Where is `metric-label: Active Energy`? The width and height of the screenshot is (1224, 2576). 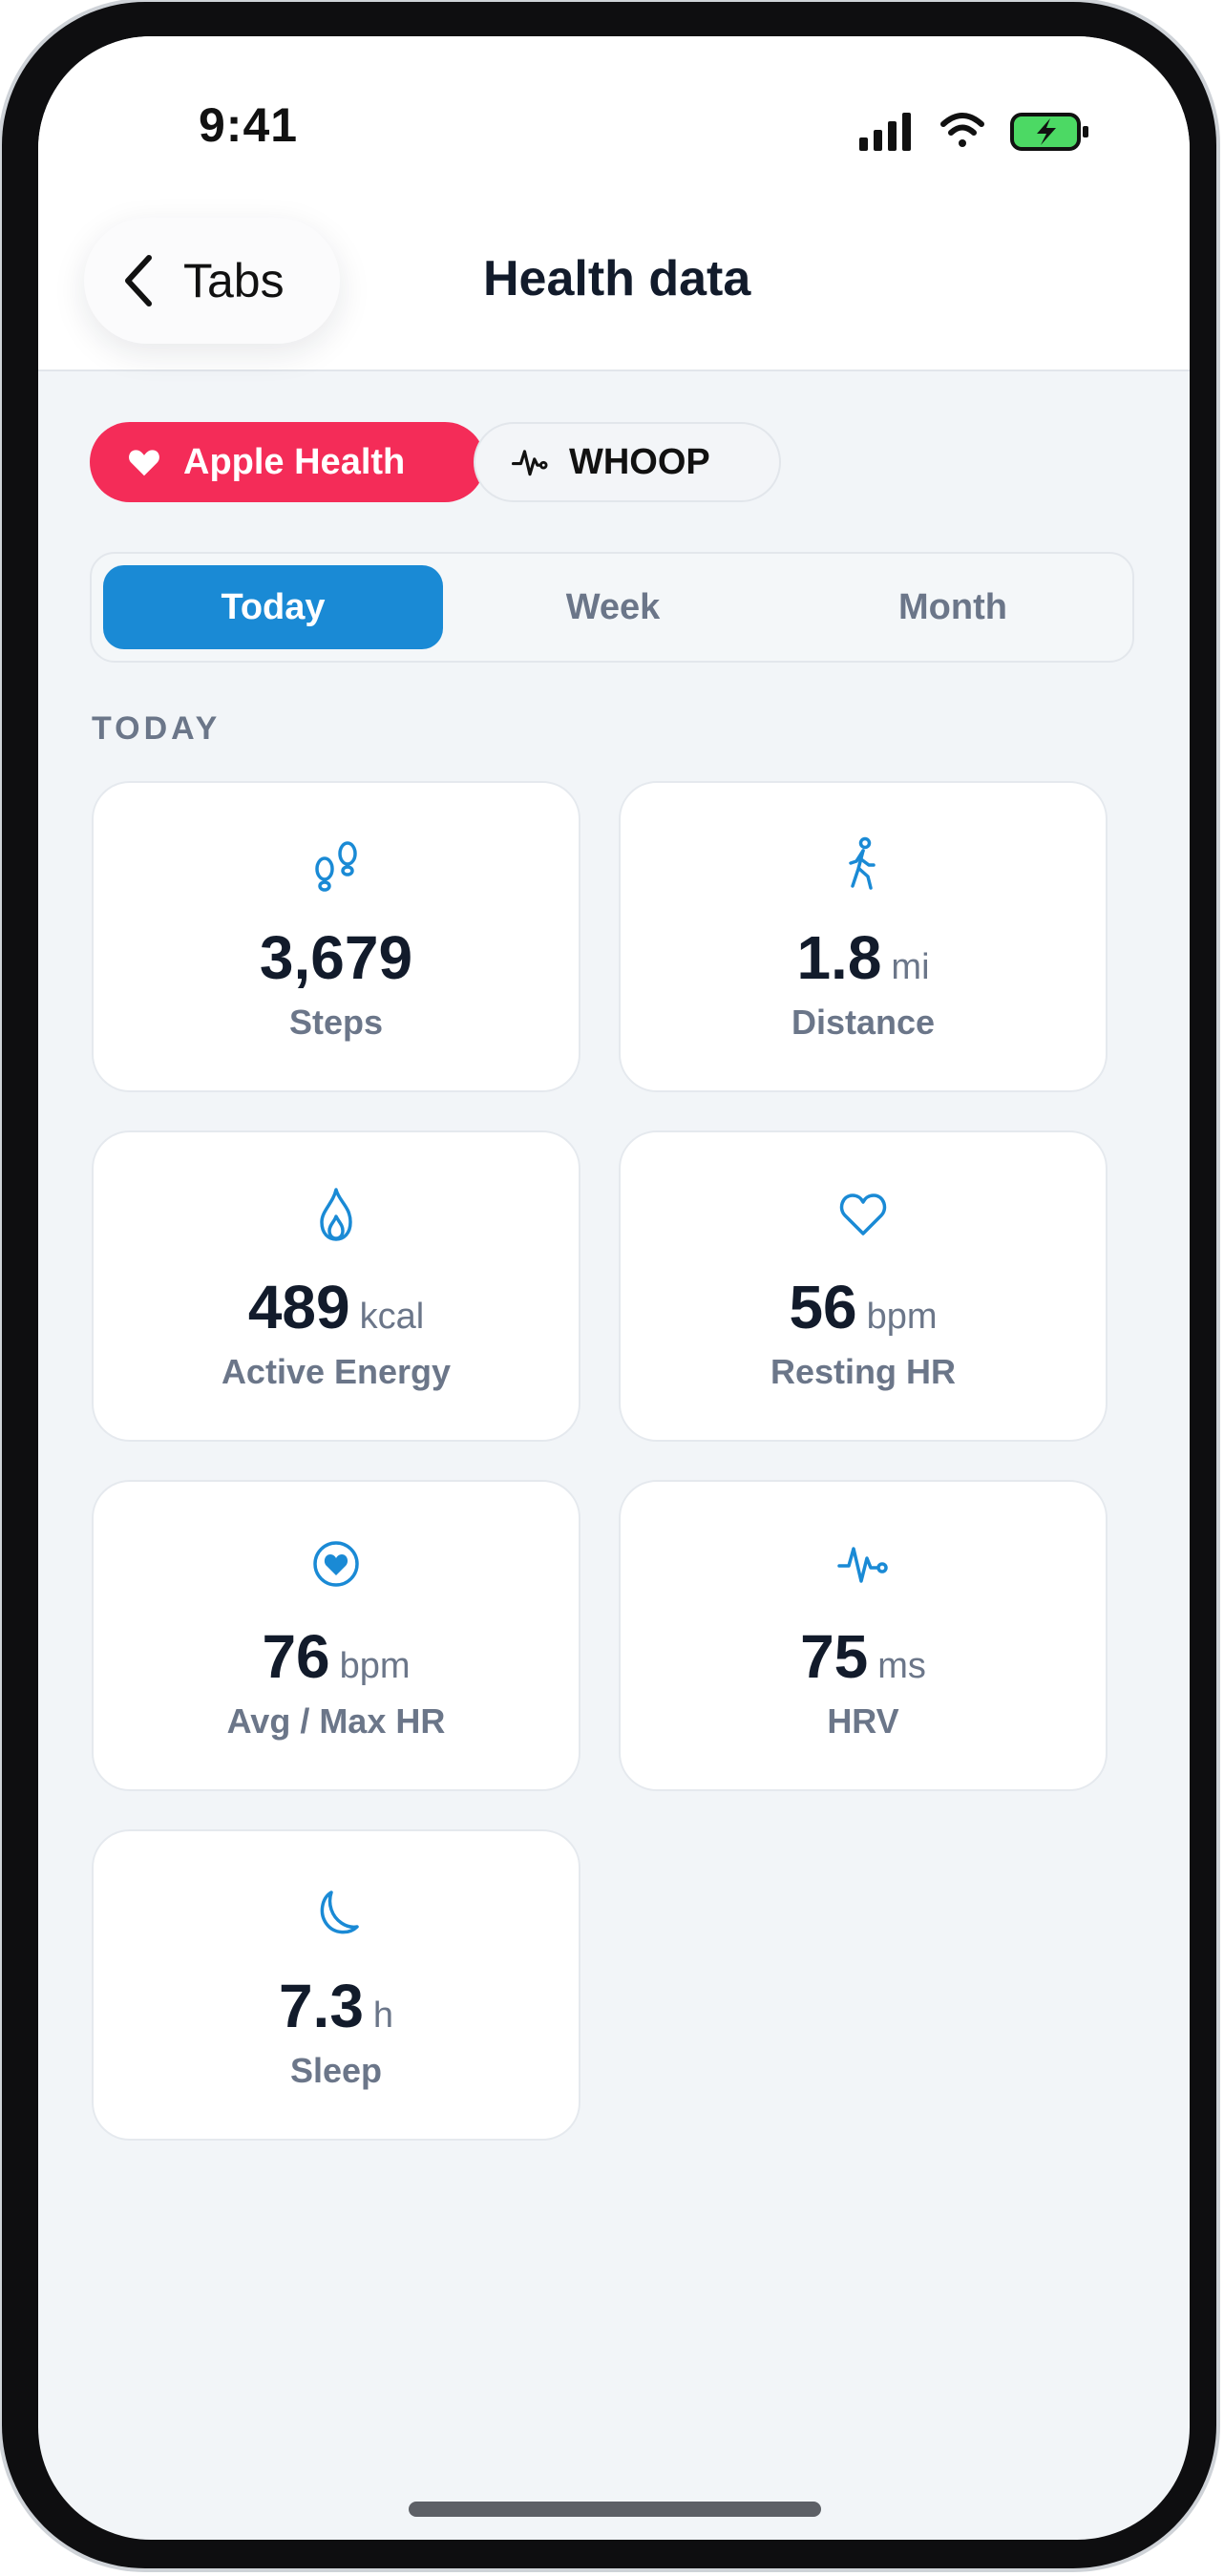 metric-label: Active Energy is located at coordinates (337, 1371).